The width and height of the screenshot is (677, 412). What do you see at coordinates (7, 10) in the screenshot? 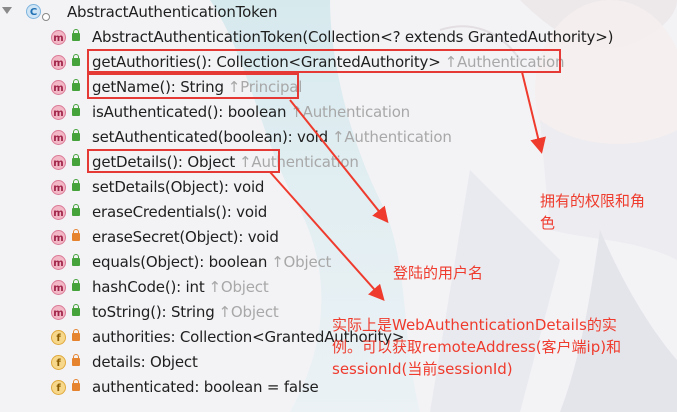
I see `chevron-down-icon` at bounding box center [7, 10].